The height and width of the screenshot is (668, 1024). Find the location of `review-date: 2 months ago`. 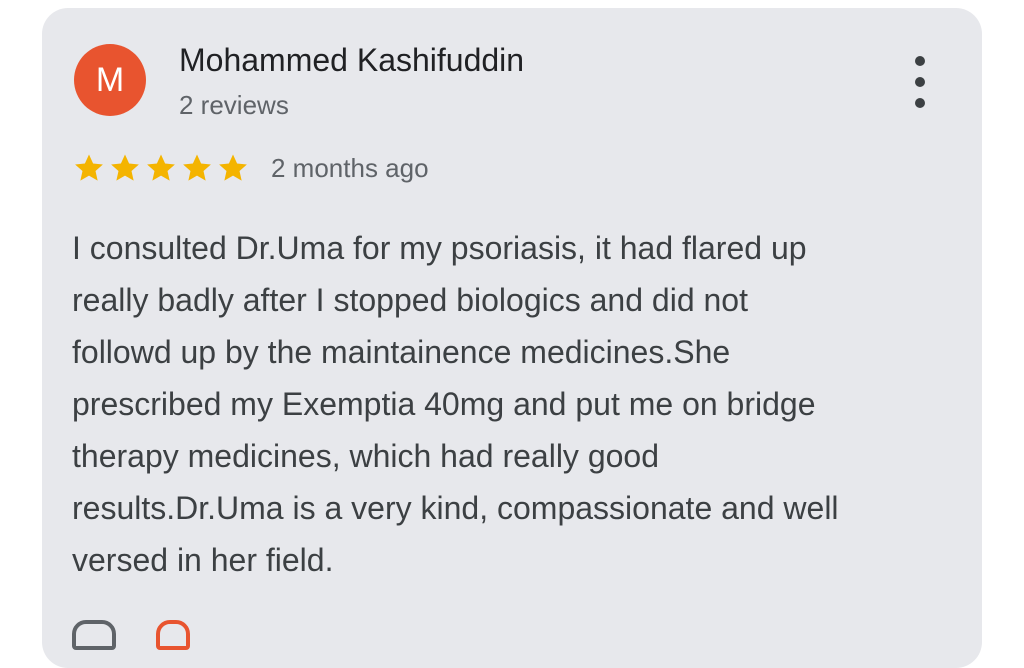

review-date: 2 months ago is located at coordinates (350, 168).